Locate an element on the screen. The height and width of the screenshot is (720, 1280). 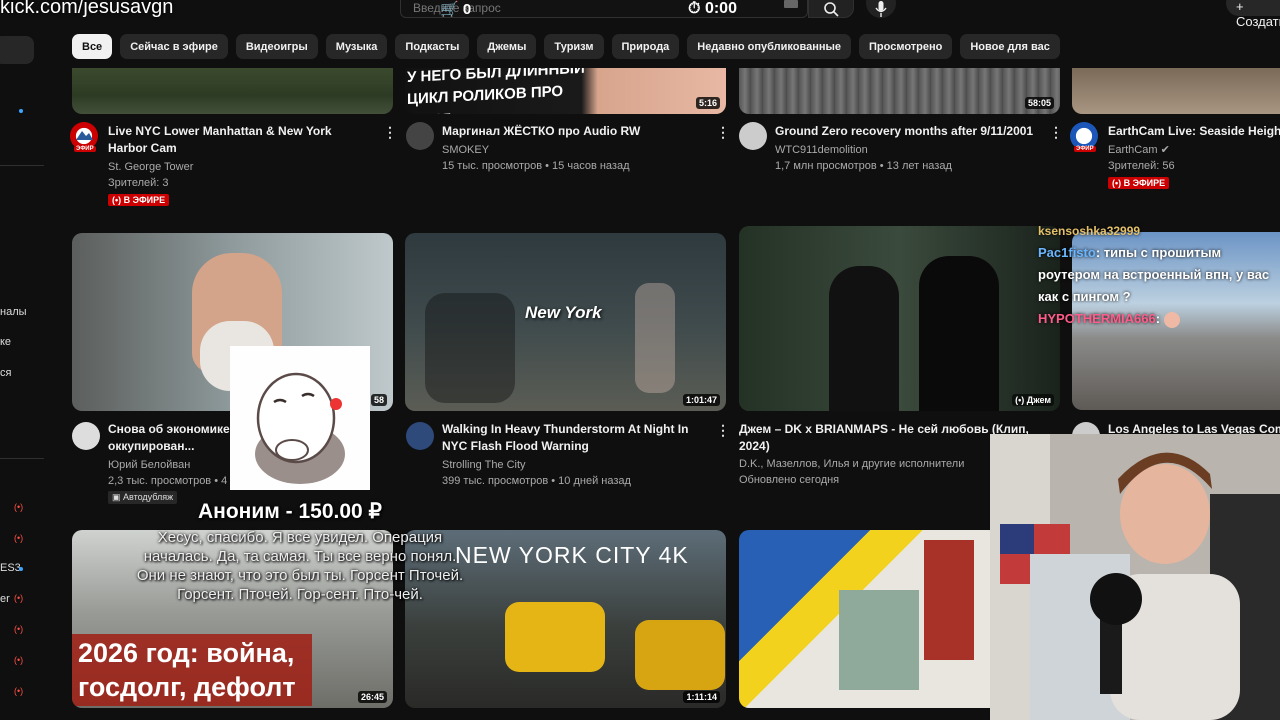
video-duration: 1:11:14 is located at coordinates (701, 697).